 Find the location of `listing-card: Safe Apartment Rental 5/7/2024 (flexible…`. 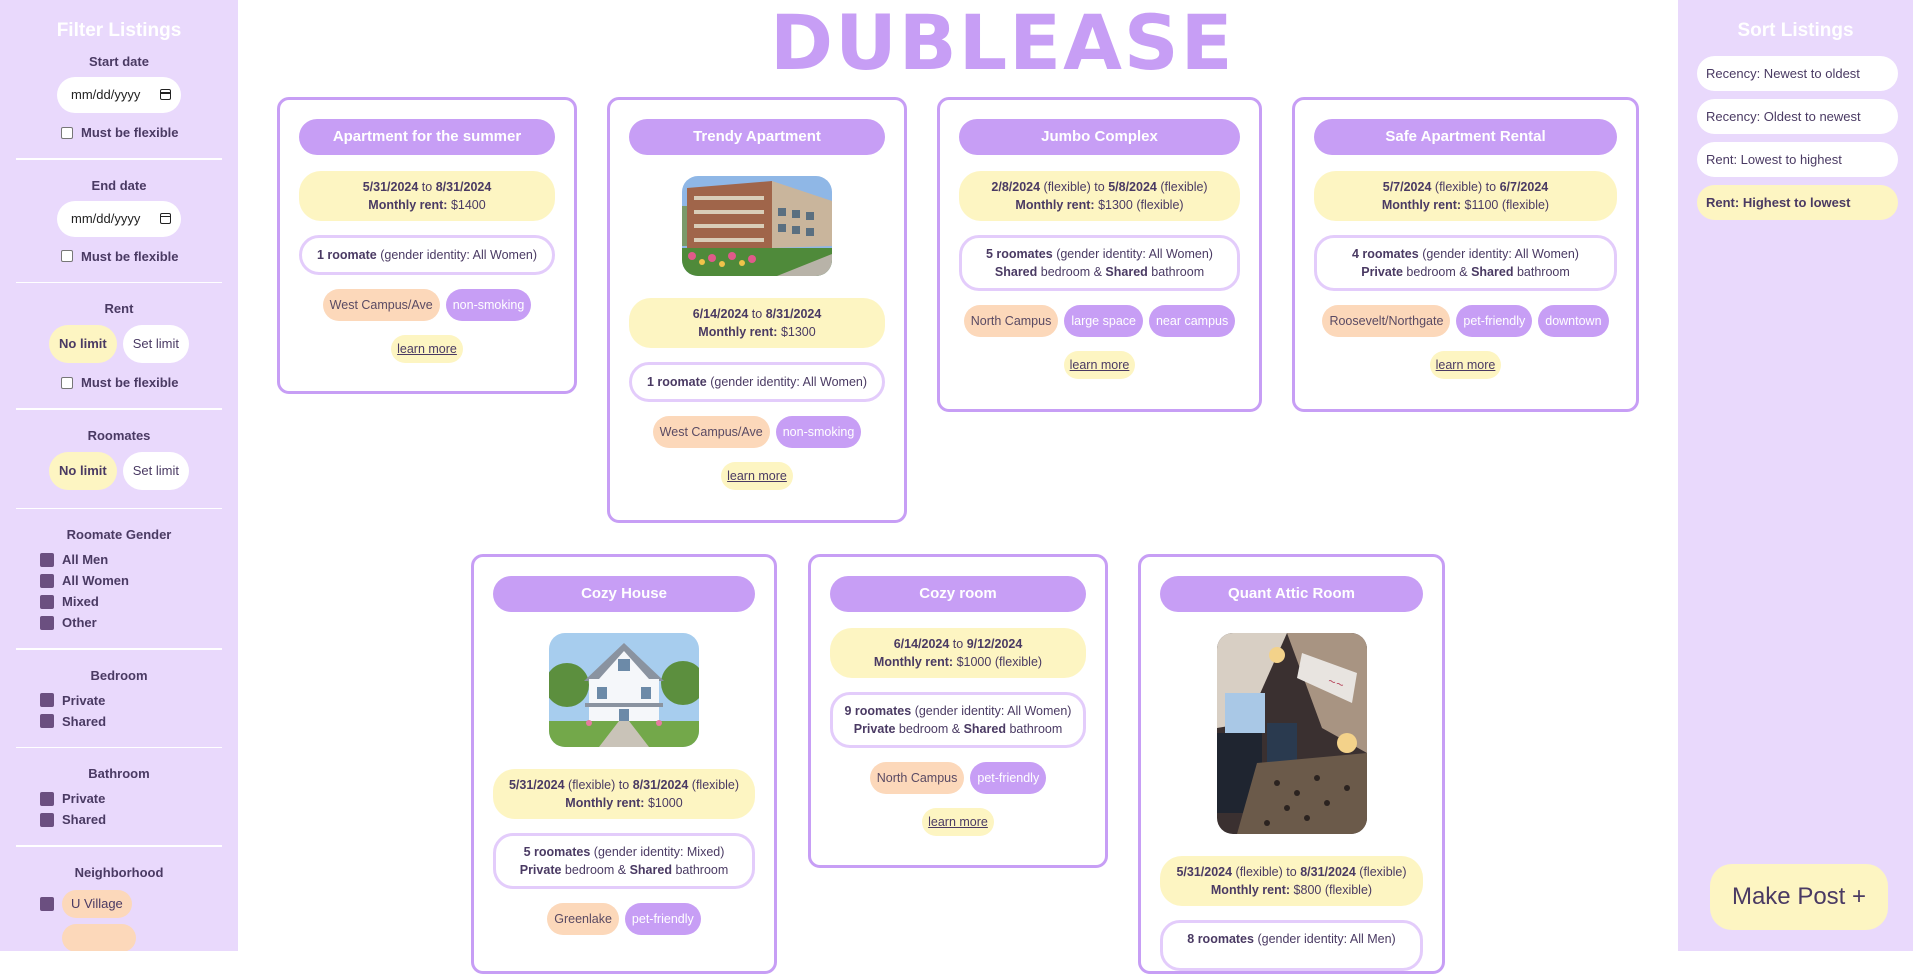

listing-card: Safe Apartment Rental 5/7/2024 (flexible… is located at coordinates (1465, 254).